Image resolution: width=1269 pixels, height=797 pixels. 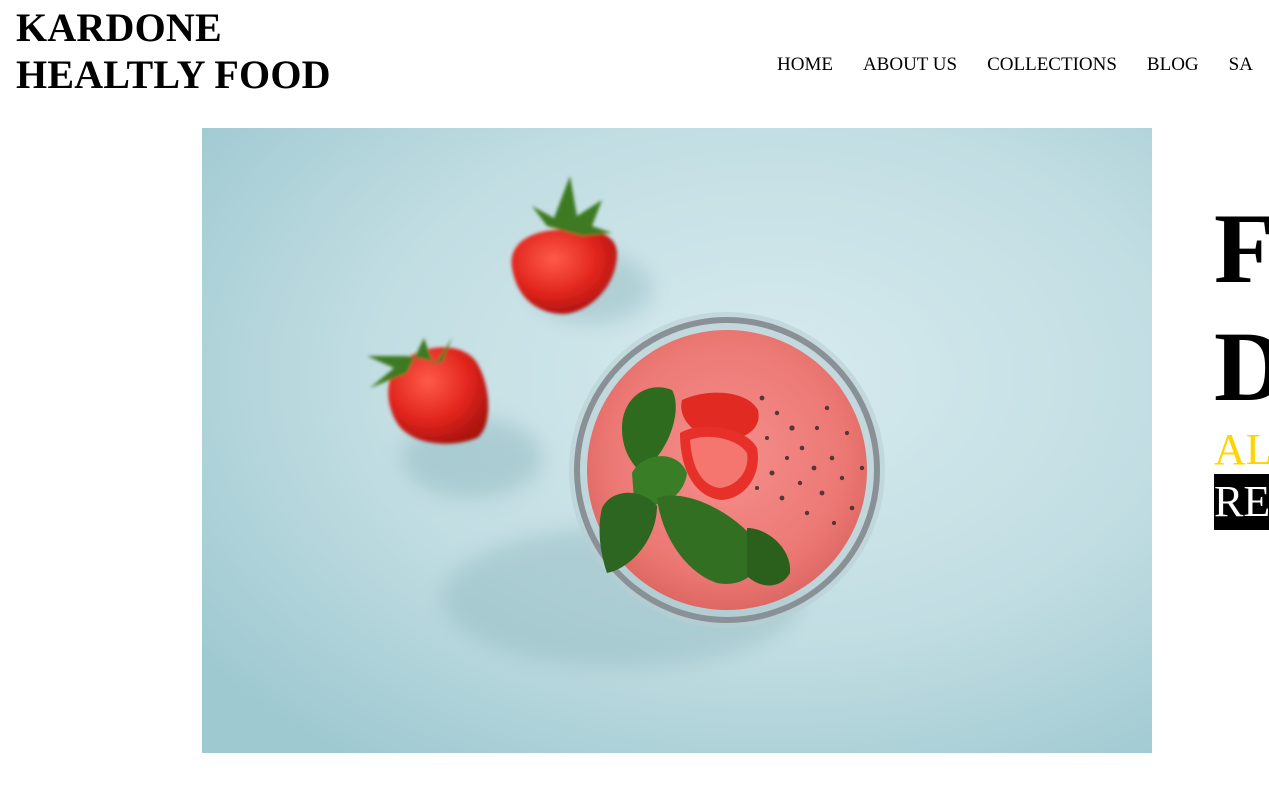 What do you see at coordinates (910, 65) in the screenshot?
I see `nav-item-about-us: ABOUT US` at bounding box center [910, 65].